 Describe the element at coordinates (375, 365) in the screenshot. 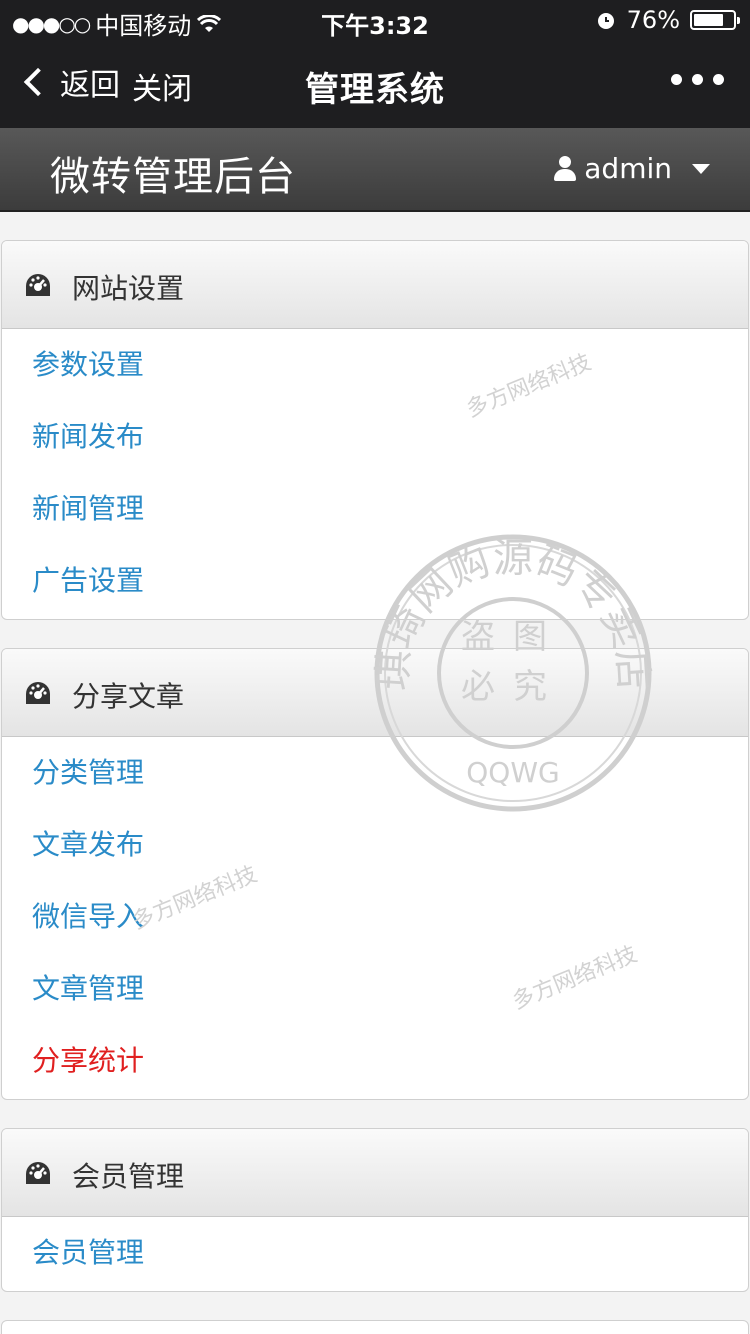

I see `menu-link-params: 参数设置` at that location.